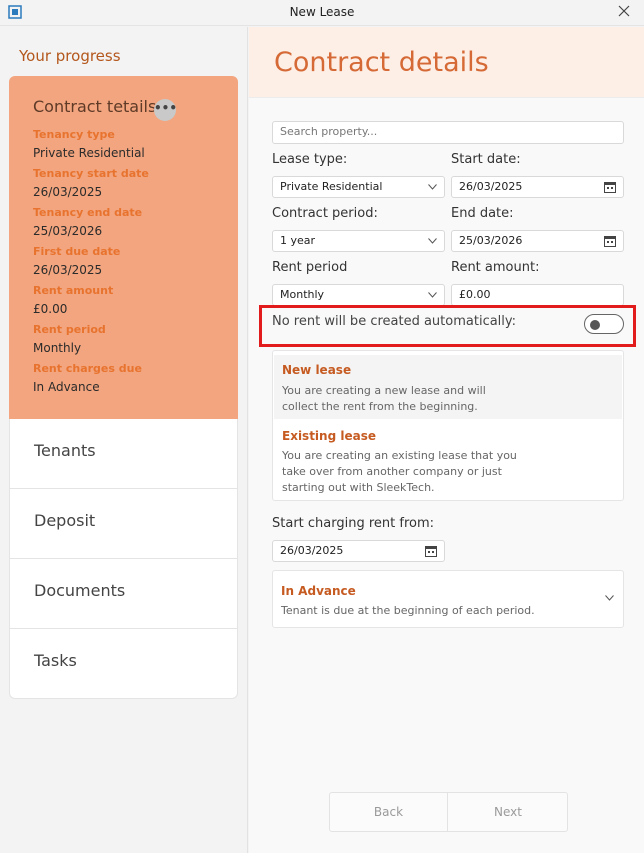 The height and width of the screenshot is (853, 644). I want to click on start-charging-label: Start charging rent from:, so click(353, 523).